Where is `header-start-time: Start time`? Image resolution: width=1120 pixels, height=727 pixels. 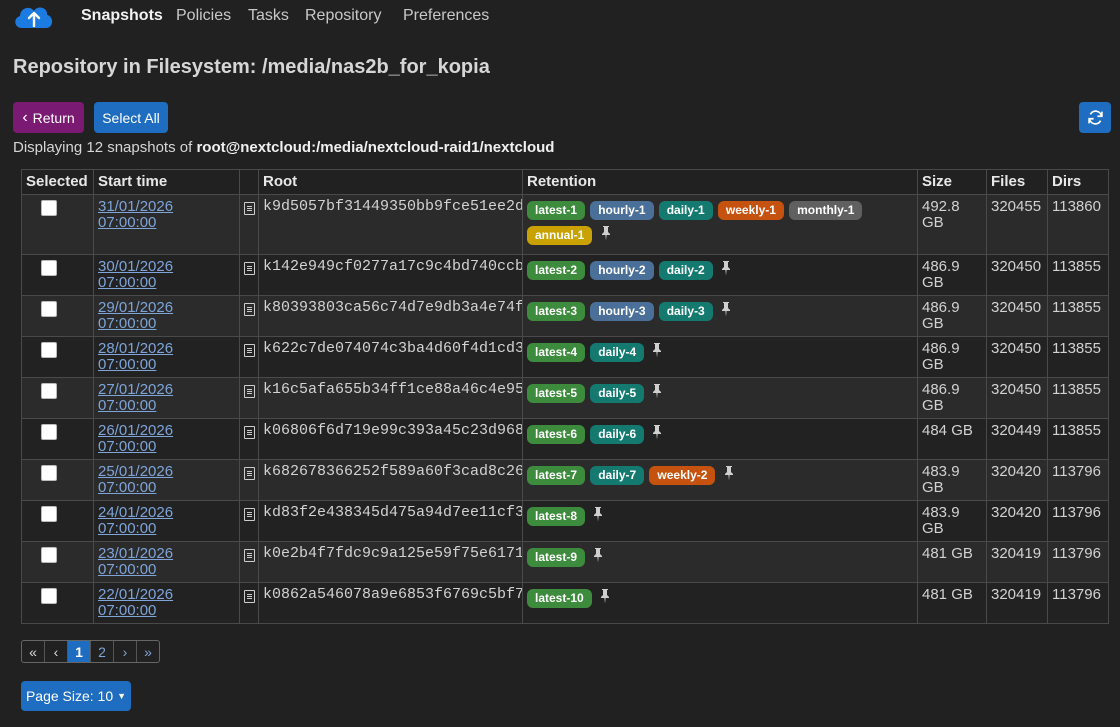 header-start-time: Start time is located at coordinates (166, 182).